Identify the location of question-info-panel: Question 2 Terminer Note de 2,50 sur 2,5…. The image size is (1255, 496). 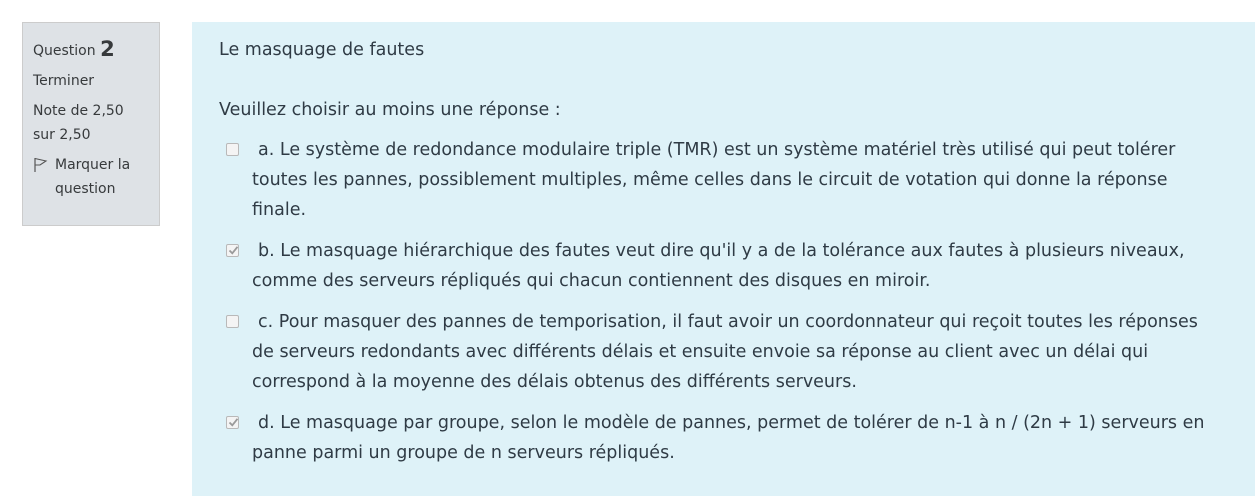
(91, 124).